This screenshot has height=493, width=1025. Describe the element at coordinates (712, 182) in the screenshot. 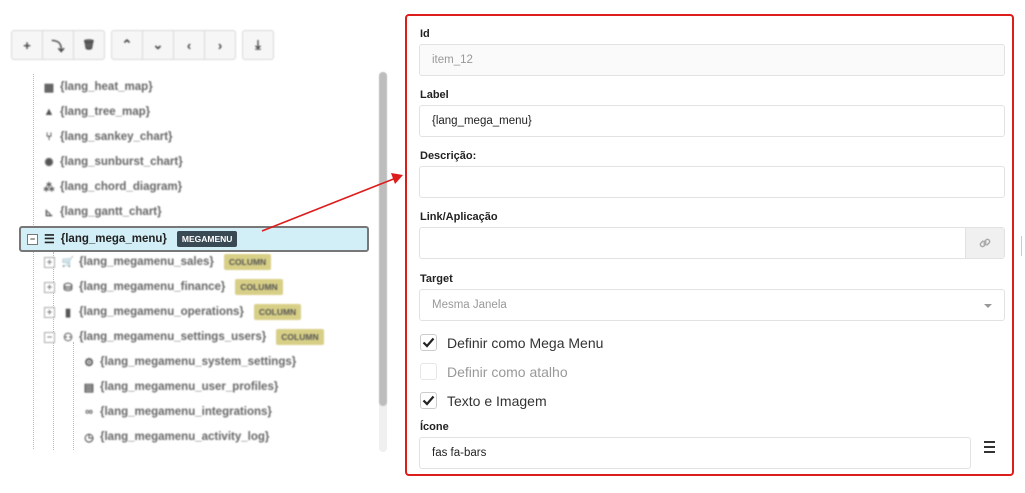

I see `descricao-field` at that location.